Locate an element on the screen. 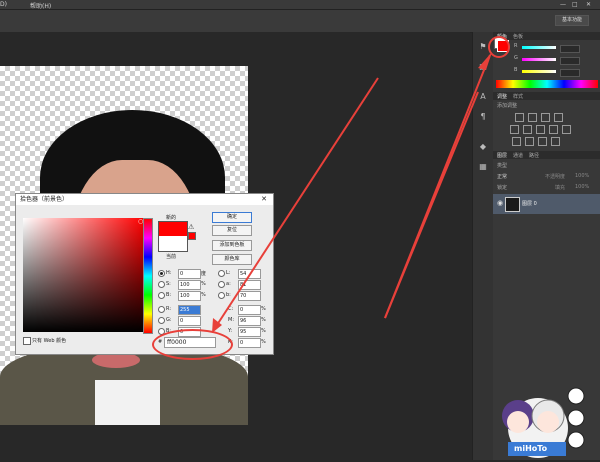 The image size is (600, 462). annotation-hex-oval is located at coordinates (192, 344).